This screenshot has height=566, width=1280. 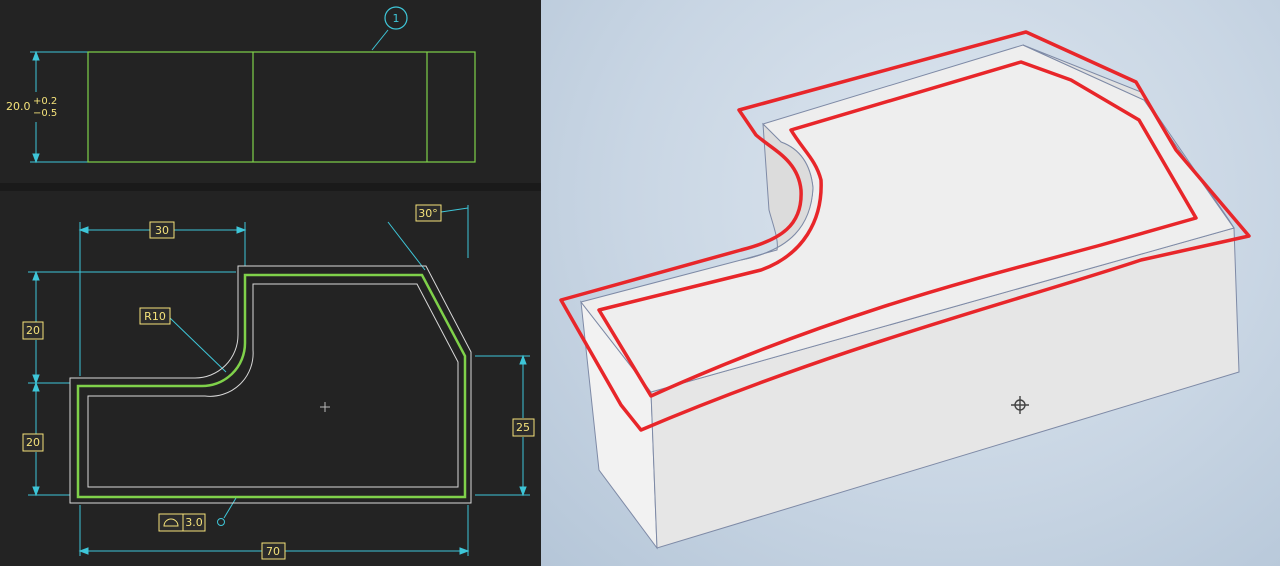 What do you see at coordinates (45, 113) in the screenshot?
I see `thickness-lower-tol: −0.5` at bounding box center [45, 113].